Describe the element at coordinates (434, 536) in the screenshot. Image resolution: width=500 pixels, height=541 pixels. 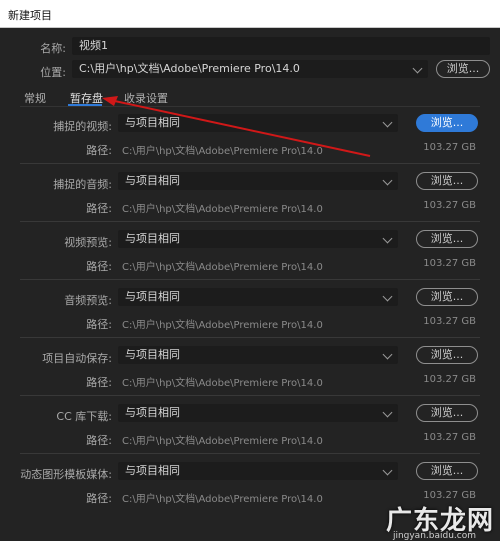
I see `watermark-url: jingyan.baidu.com` at that location.